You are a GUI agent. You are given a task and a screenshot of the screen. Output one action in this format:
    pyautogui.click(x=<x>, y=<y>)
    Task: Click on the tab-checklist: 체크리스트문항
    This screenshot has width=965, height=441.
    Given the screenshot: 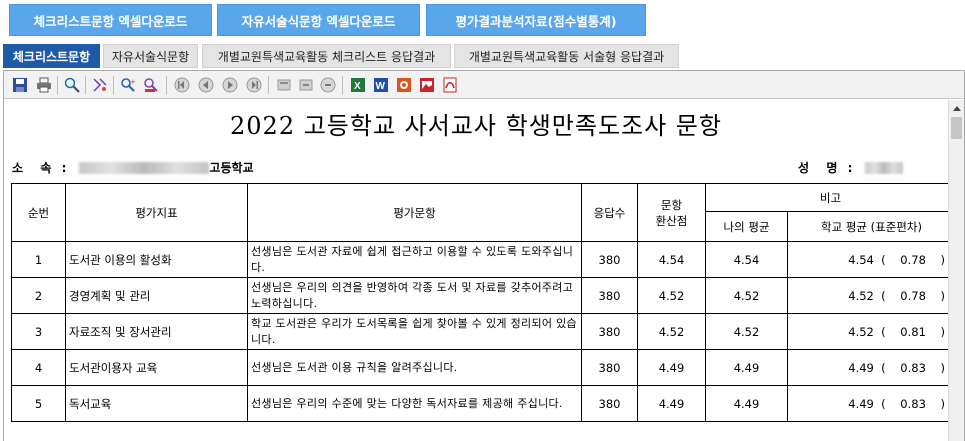 What is the action you would take?
    pyautogui.click(x=51, y=56)
    